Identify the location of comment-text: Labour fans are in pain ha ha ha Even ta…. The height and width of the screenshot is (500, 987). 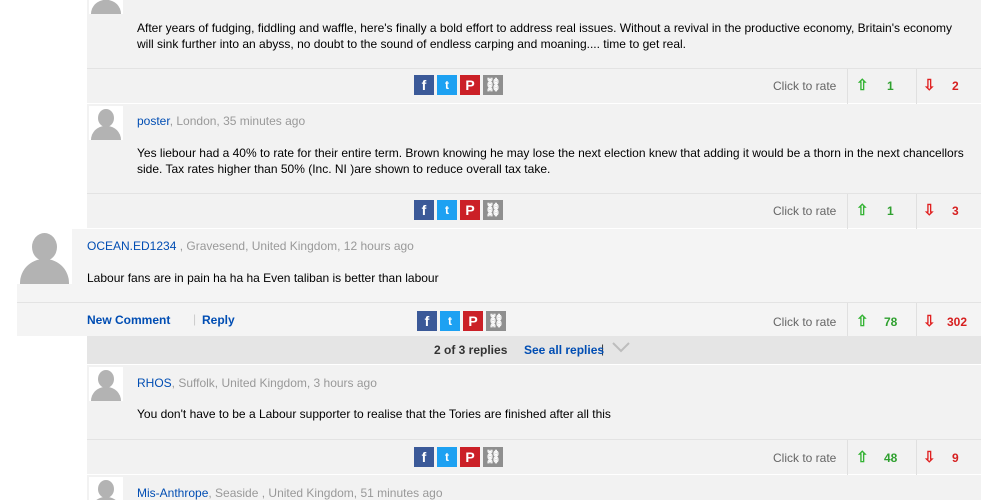
(263, 278).